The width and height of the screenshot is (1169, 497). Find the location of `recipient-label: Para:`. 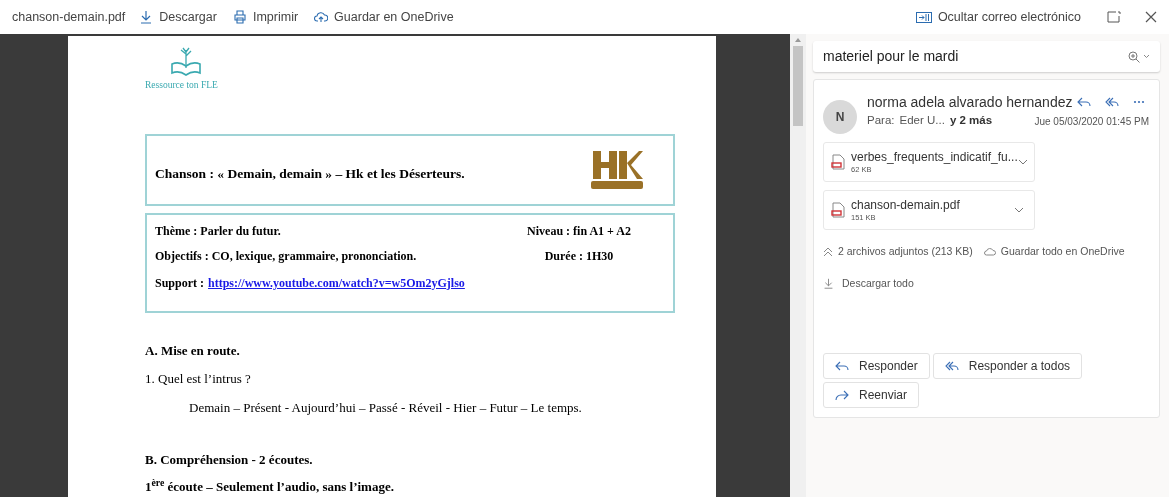

recipient-label: Para: is located at coordinates (881, 121).